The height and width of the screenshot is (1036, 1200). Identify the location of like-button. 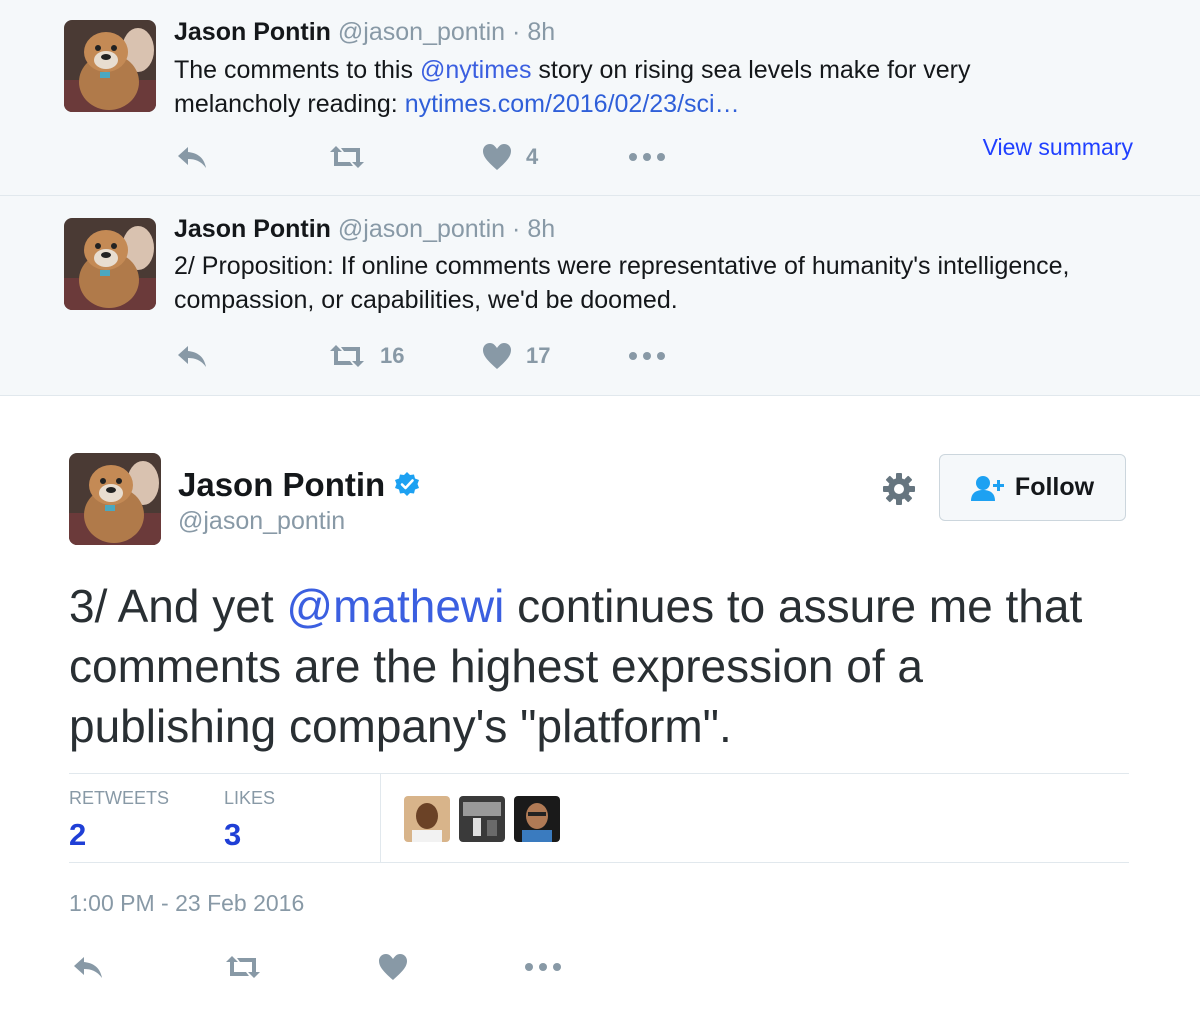
(393, 967).